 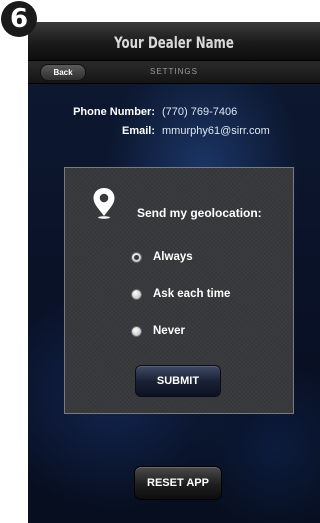 I want to click on phone-value: (770) 769-7406, so click(x=199, y=112).